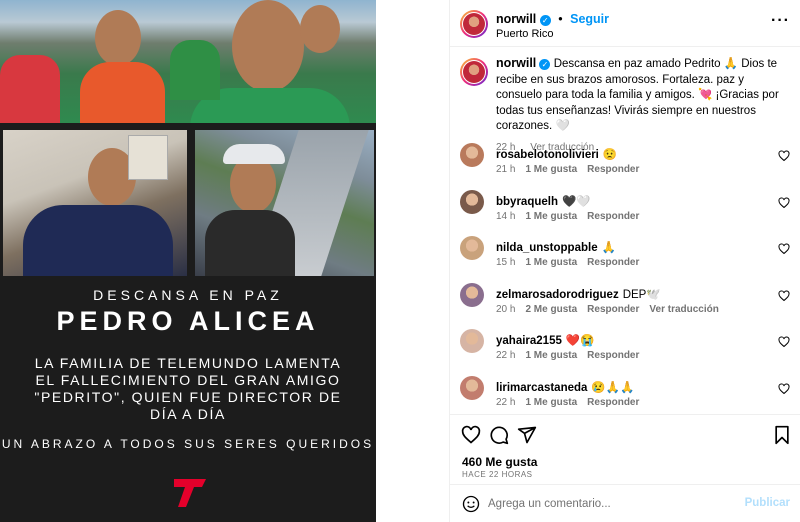 The width and height of the screenshot is (800, 522). I want to click on follow-button: Seguir, so click(589, 19).